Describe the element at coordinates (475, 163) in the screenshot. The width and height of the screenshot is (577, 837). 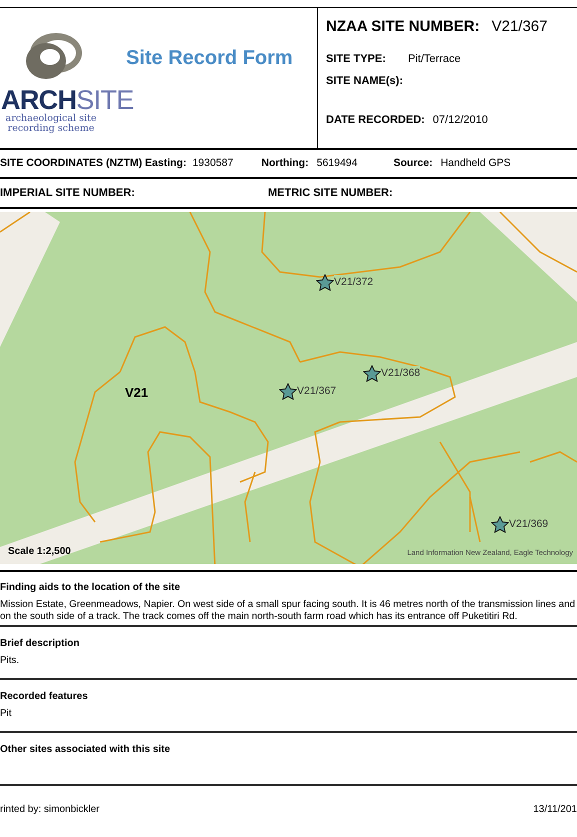
I see `field-value: Handheld GPS` at that location.